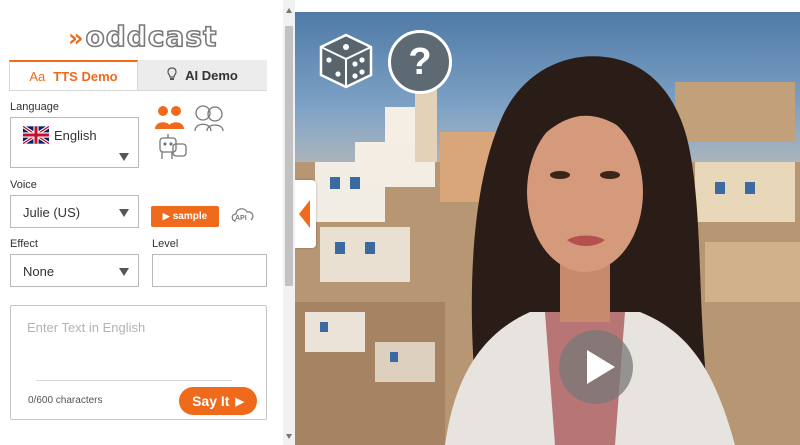  I want to click on scroll-up-arrow-icon, so click(289, 10).